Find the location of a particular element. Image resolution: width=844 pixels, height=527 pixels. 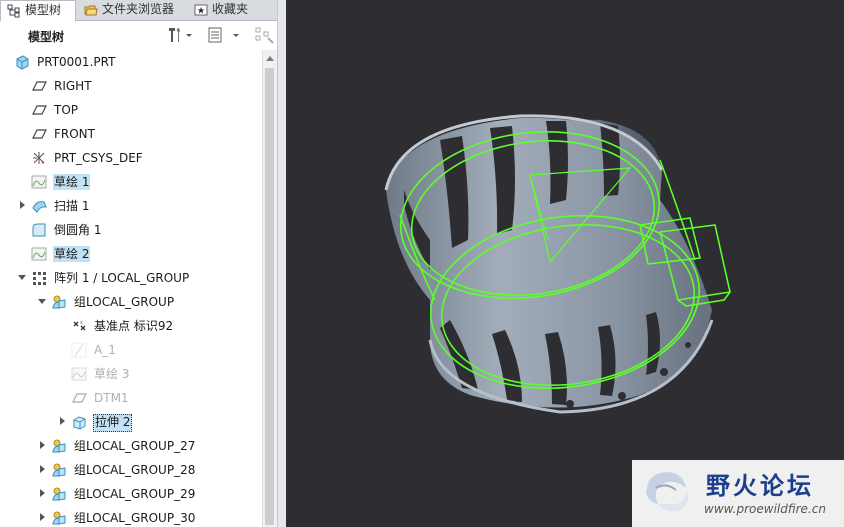

tree-item-label: 草绘 3 is located at coordinates (112, 374).